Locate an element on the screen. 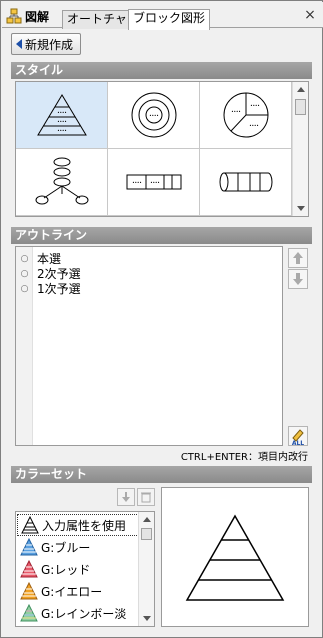 The width and height of the screenshot is (323, 638). move-up-button is located at coordinates (298, 258).